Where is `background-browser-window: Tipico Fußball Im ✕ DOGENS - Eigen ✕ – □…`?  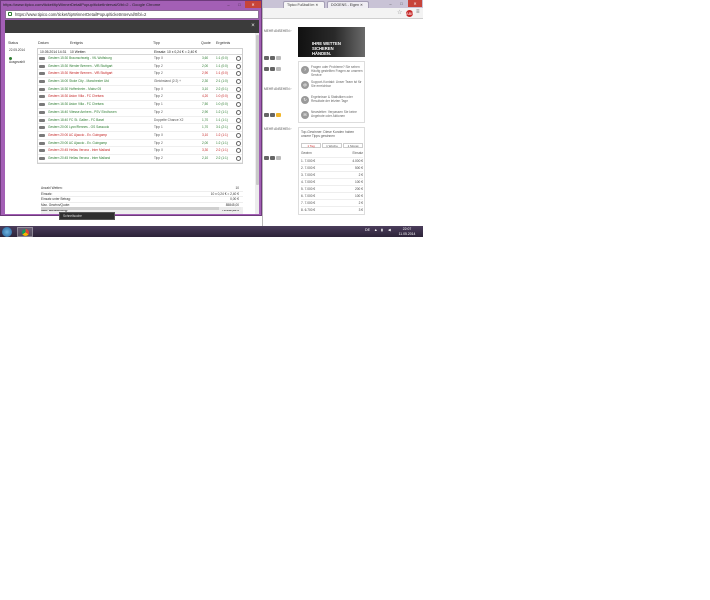 background-browser-window: Tipico Fußball Im ✕ DOGENS - Eigen ✕ – □… is located at coordinates (342, 113).